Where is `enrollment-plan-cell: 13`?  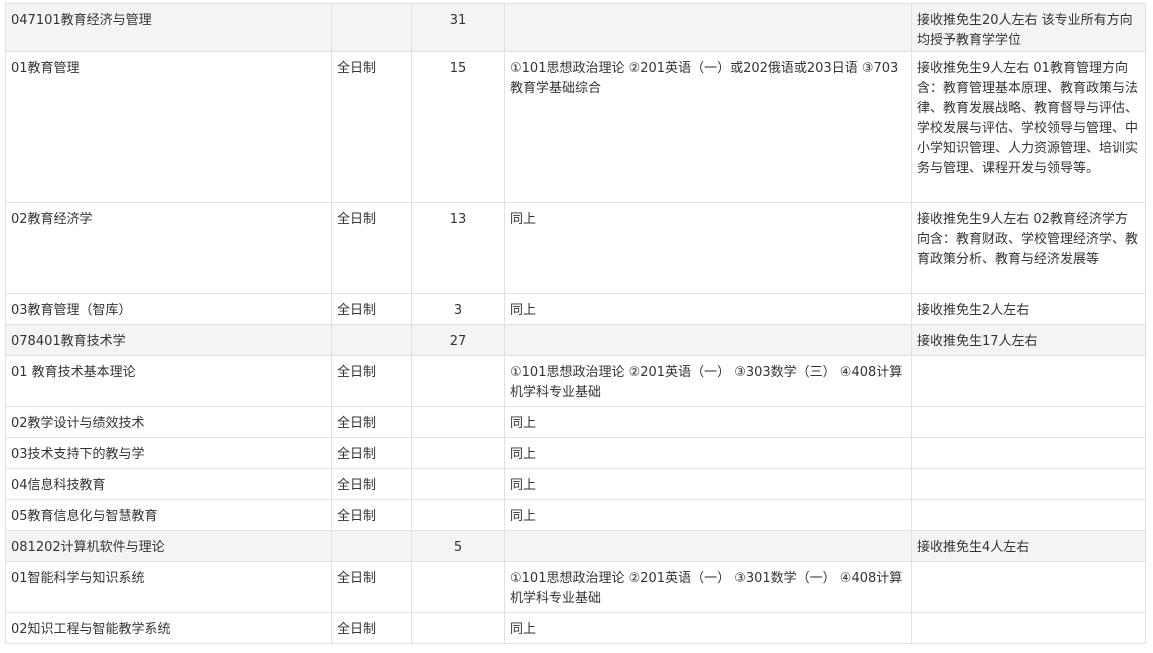
enrollment-plan-cell: 13 is located at coordinates (458, 248).